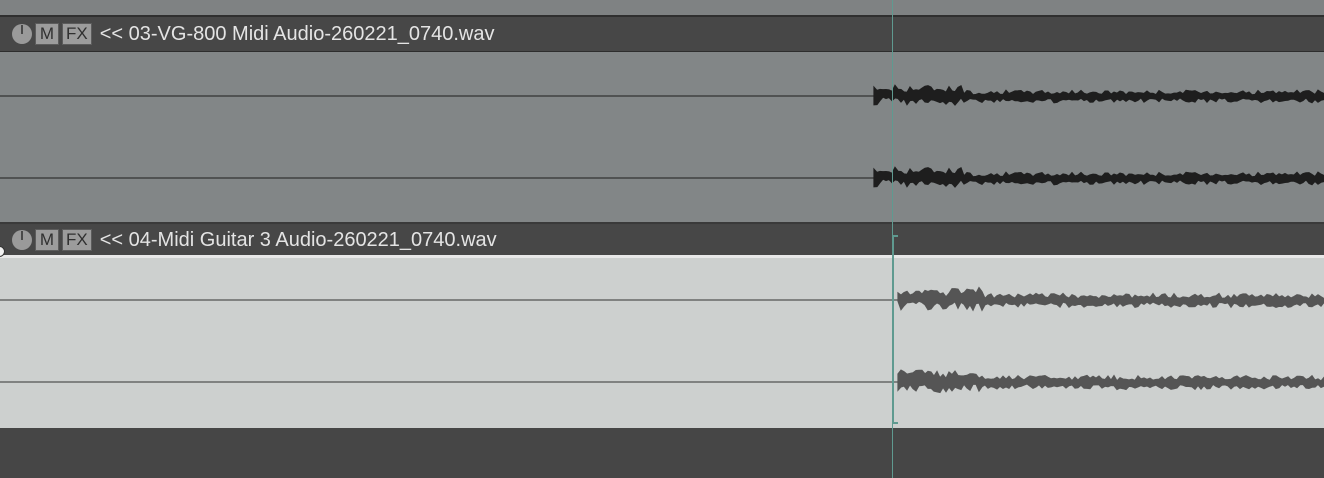 Image resolution: width=1324 pixels, height=478 pixels. Describe the element at coordinates (662, 8) in the screenshot. I see `previous-track-strip` at that location.